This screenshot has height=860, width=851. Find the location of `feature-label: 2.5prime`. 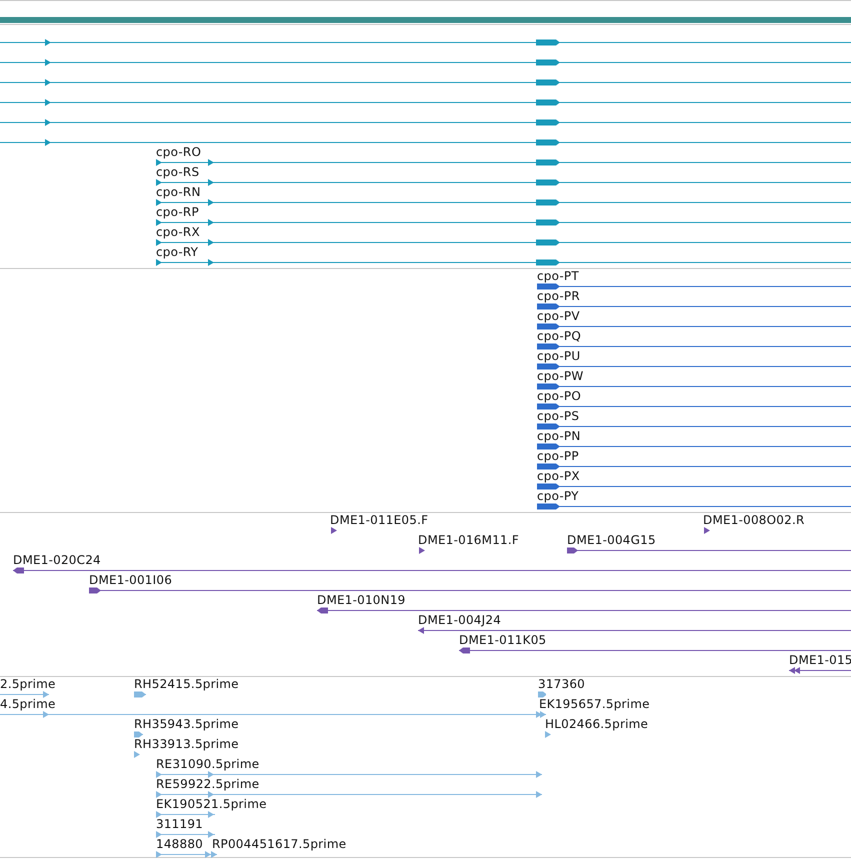

feature-label: 2.5prime is located at coordinates (28, 684).